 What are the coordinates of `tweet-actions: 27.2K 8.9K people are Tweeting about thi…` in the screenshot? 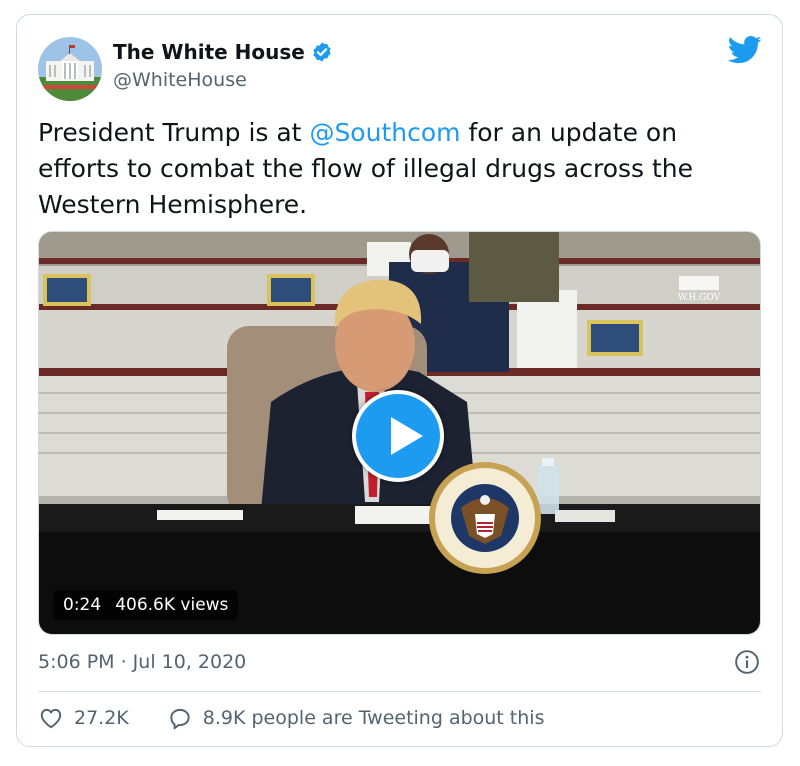 It's located at (291, 718).